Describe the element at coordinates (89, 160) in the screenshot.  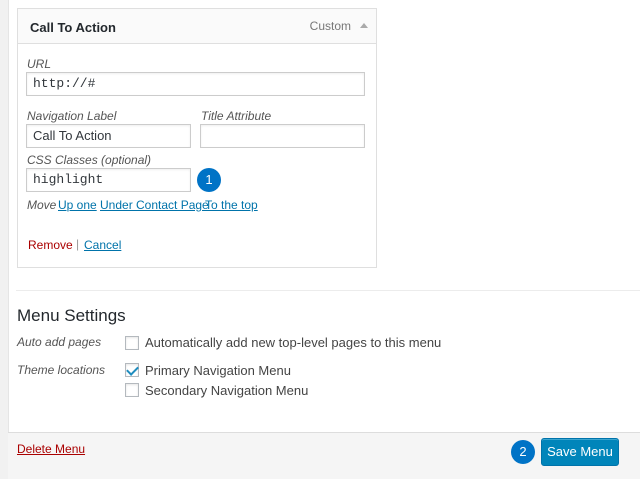
I see `css-classes-label: CSS Classes (optional)` at that location.